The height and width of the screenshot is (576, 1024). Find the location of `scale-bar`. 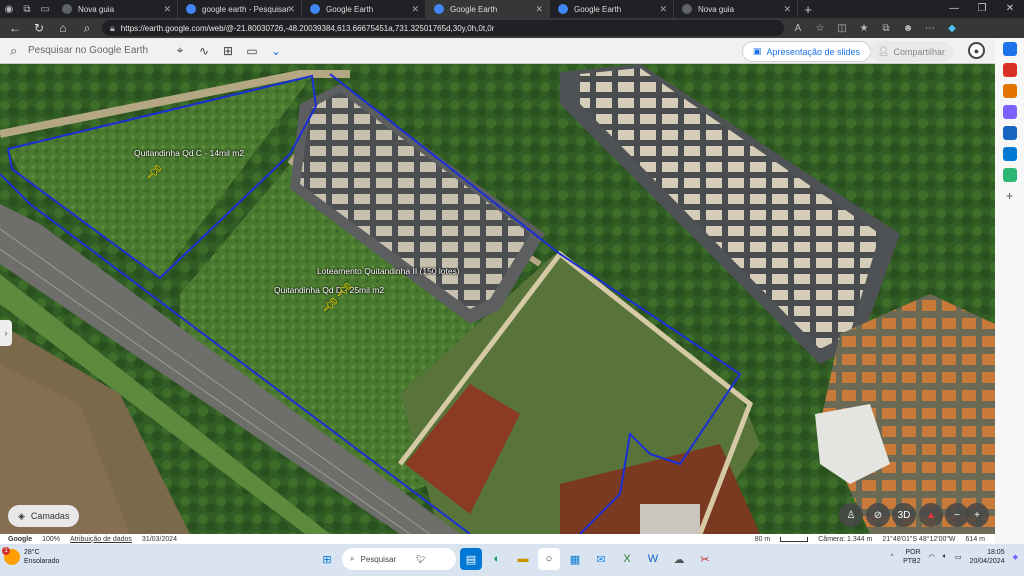

scale-bar is located at coordinates (794, 539).